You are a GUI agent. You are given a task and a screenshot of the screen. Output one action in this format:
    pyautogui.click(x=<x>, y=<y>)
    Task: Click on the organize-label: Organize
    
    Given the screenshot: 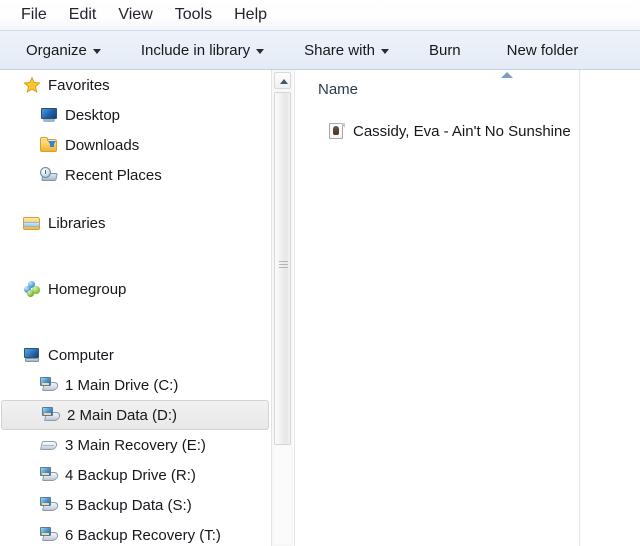 What is the action you would take?
    pyautogui.click(x=56, y=50)
    